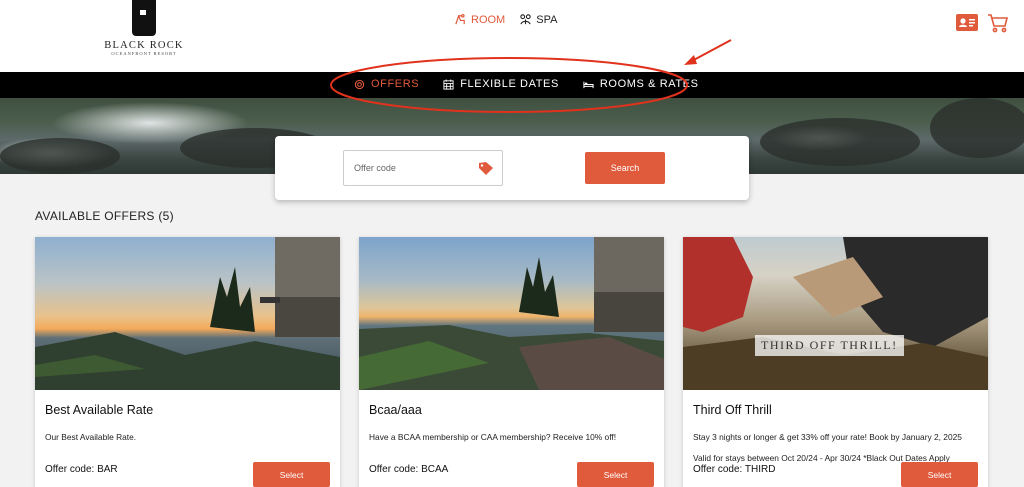 This screenshot has height=487, width=1024. What do you see at coordinates (512, 168) in the screenshot?
I see `offer-search-panel: Search` at bounding box center [512, 168].